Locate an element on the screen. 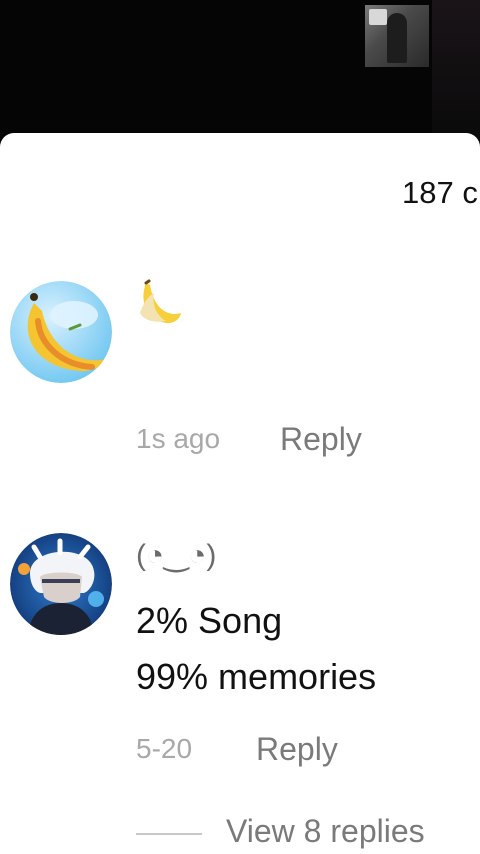  comment-username: (◔‿◔) is located at coordinates (176, 555).